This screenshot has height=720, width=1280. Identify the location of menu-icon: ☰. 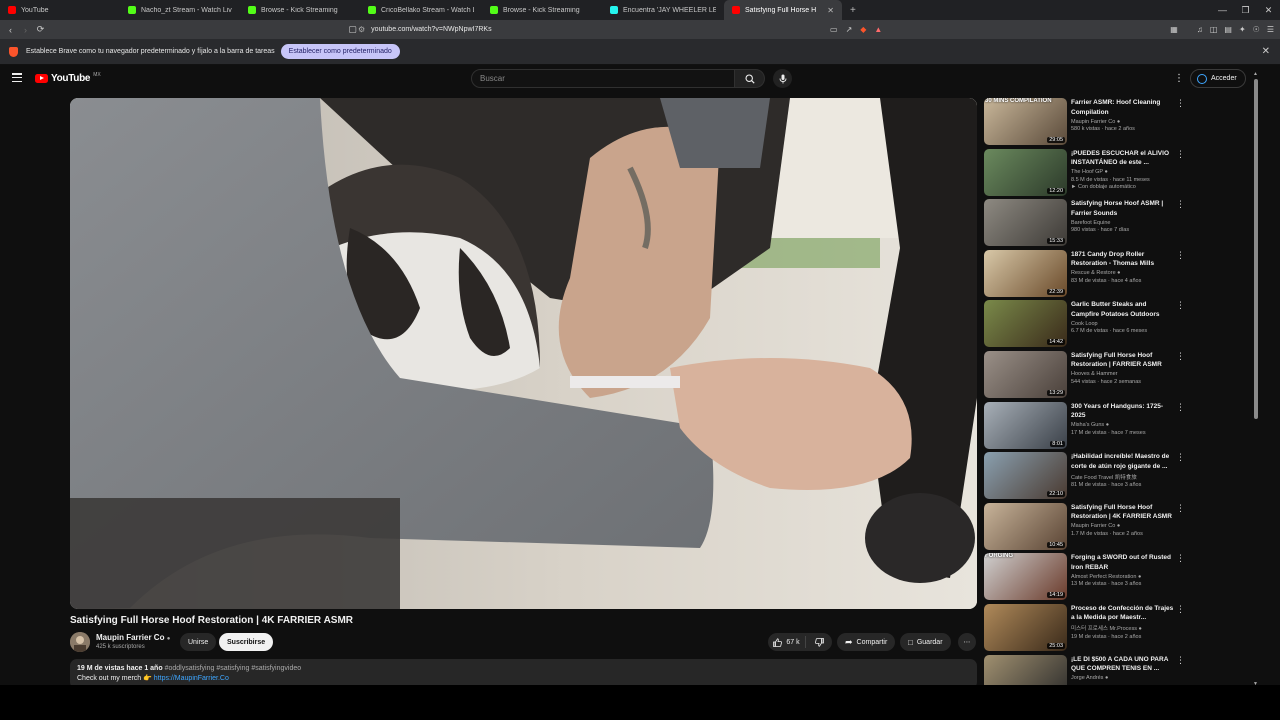
(1270, 29).